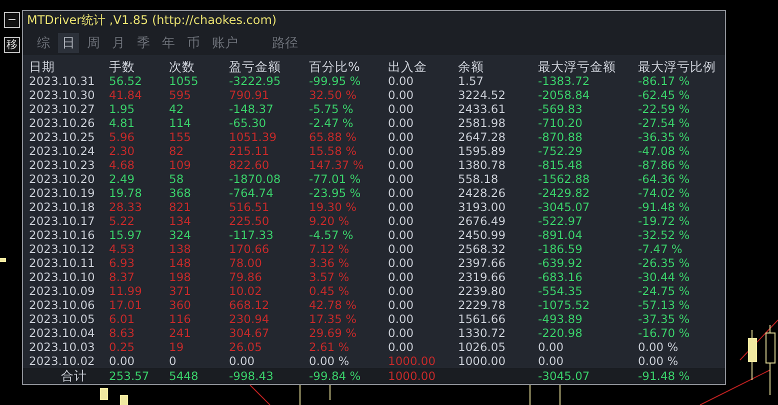 The height and width of the screenshot is (405, 778). What do you see at coordinates (62, 123) in the screenshot?
I see `table-cell: 2023.10.26` at bounding box center [62, 123].